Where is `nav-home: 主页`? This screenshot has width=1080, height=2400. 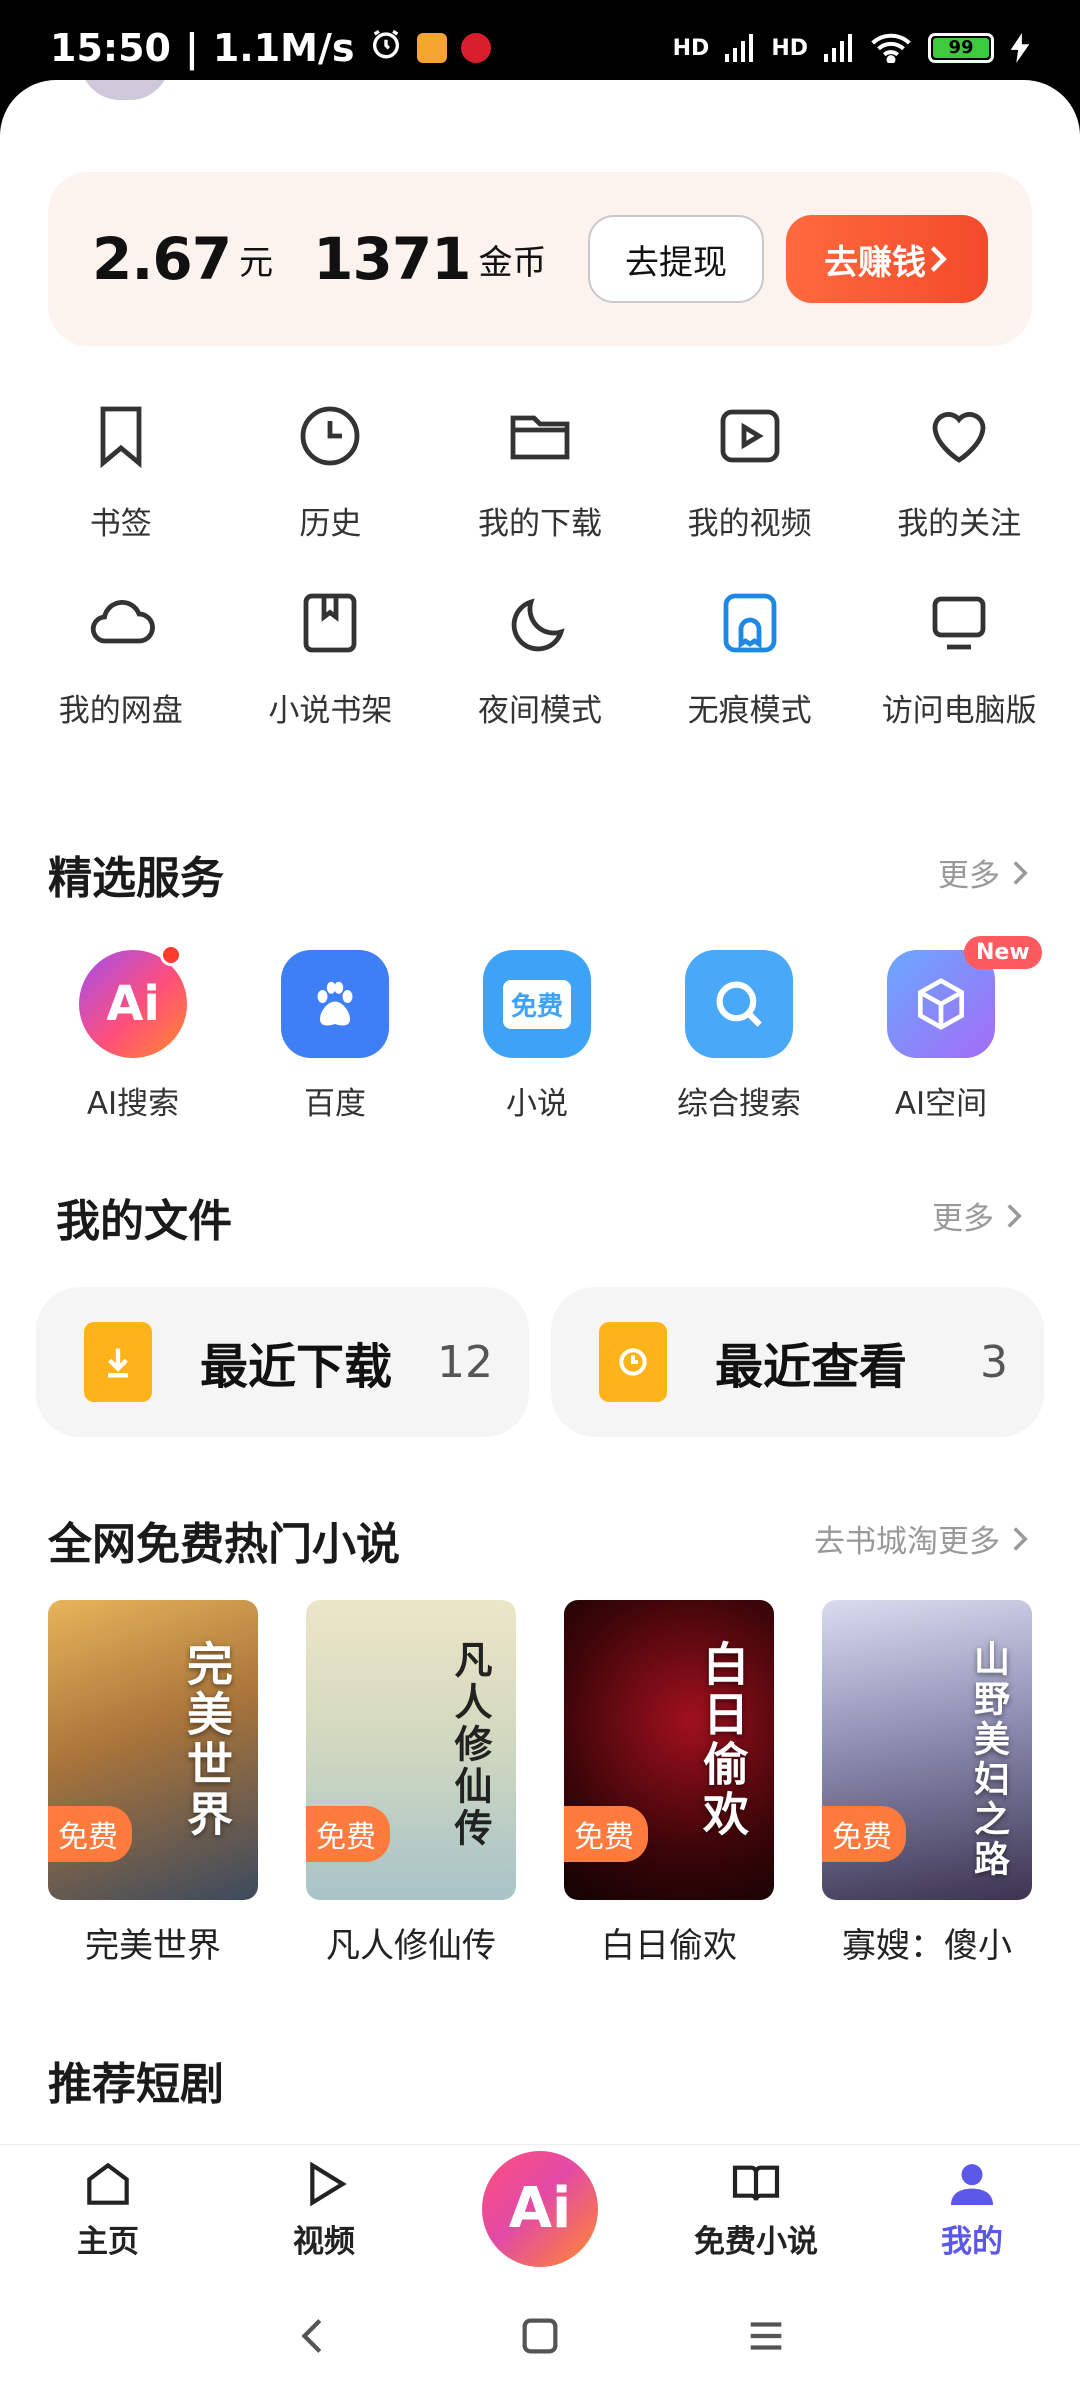 nav-home: 主页 is located at coordinates (108, 2208).